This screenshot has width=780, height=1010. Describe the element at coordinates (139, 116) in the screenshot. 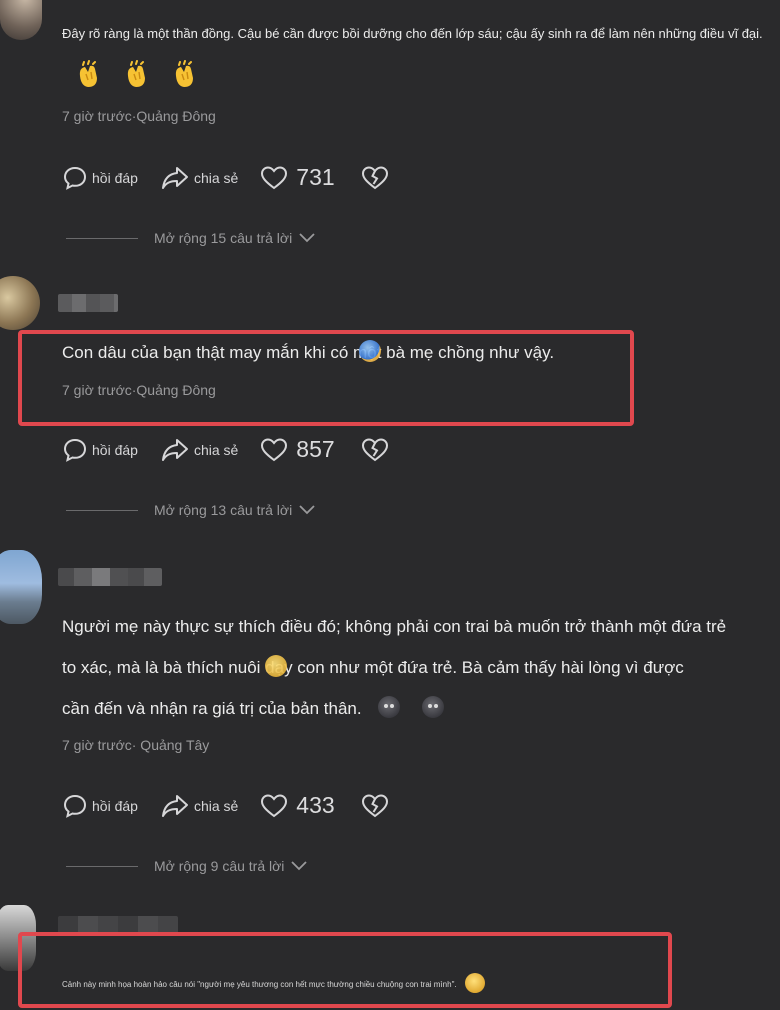

I see `comment-meta: 7 giờ trước·Quảng Đông` at that location.